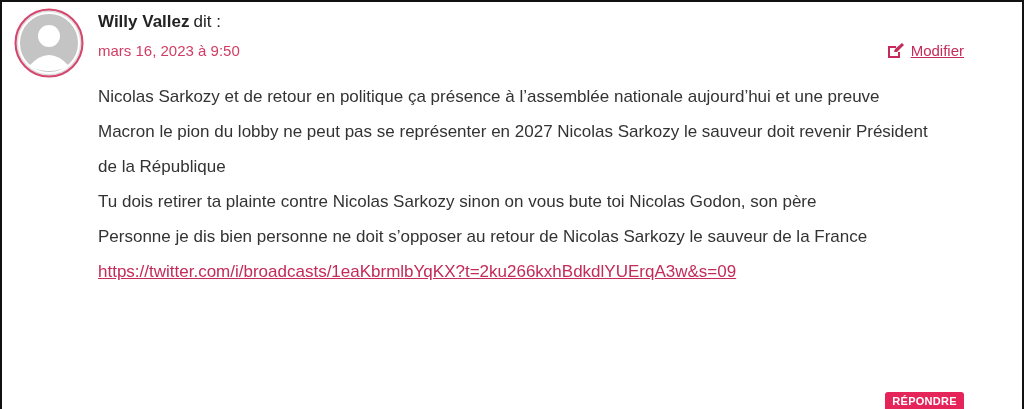 The image size is (1024, 409). Describe the element at coordinates (144, 22) in the screenshot. I see `author-name: Willy Vallez` at that location.